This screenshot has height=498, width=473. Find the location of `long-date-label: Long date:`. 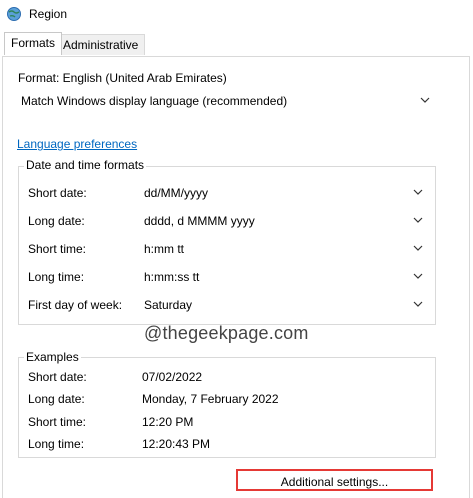

long-date-label: Long date: is located at coordinates (56, 221).